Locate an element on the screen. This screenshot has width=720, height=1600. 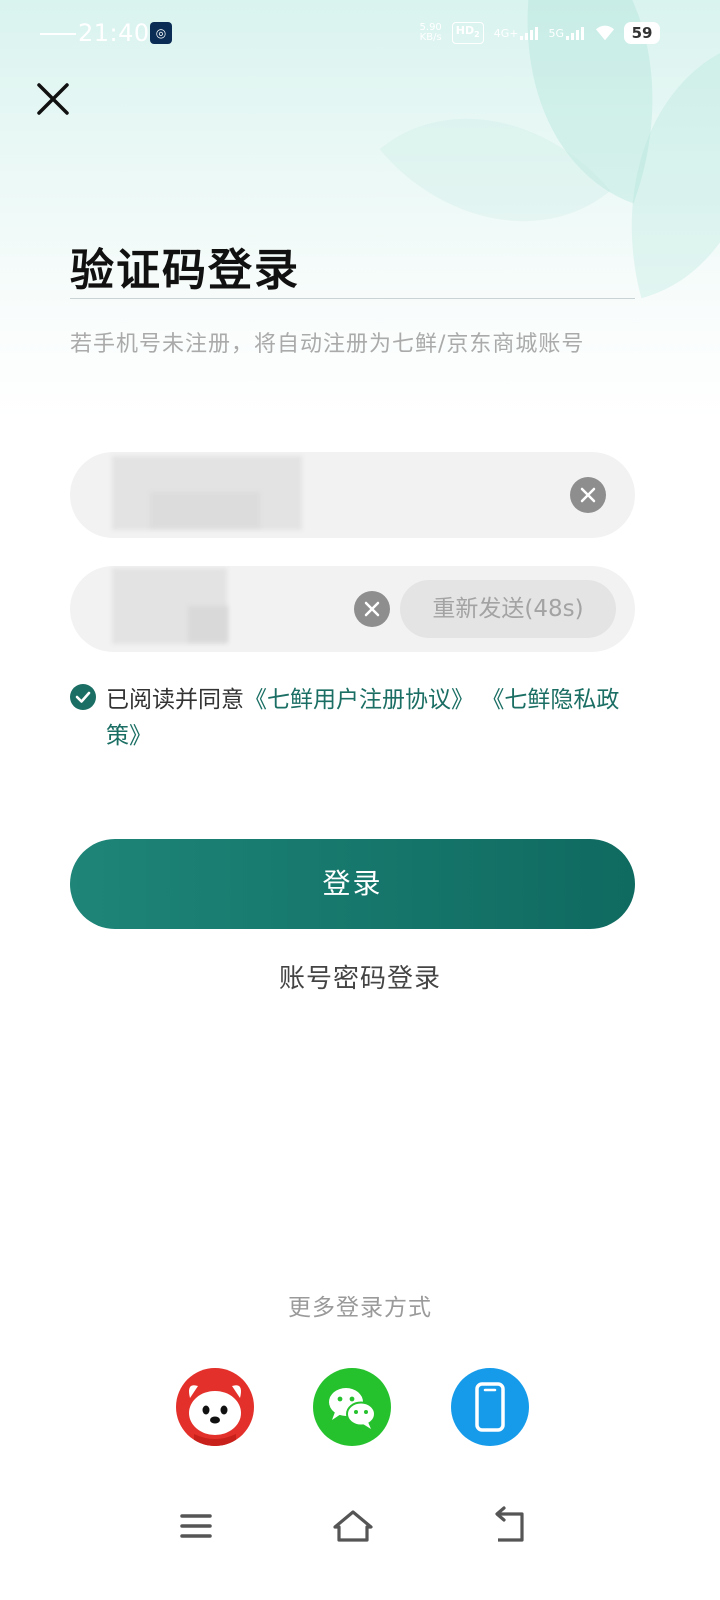
user-agreement-link: 《七鲜用户注册协议》 is located at coordinates (359, 700).